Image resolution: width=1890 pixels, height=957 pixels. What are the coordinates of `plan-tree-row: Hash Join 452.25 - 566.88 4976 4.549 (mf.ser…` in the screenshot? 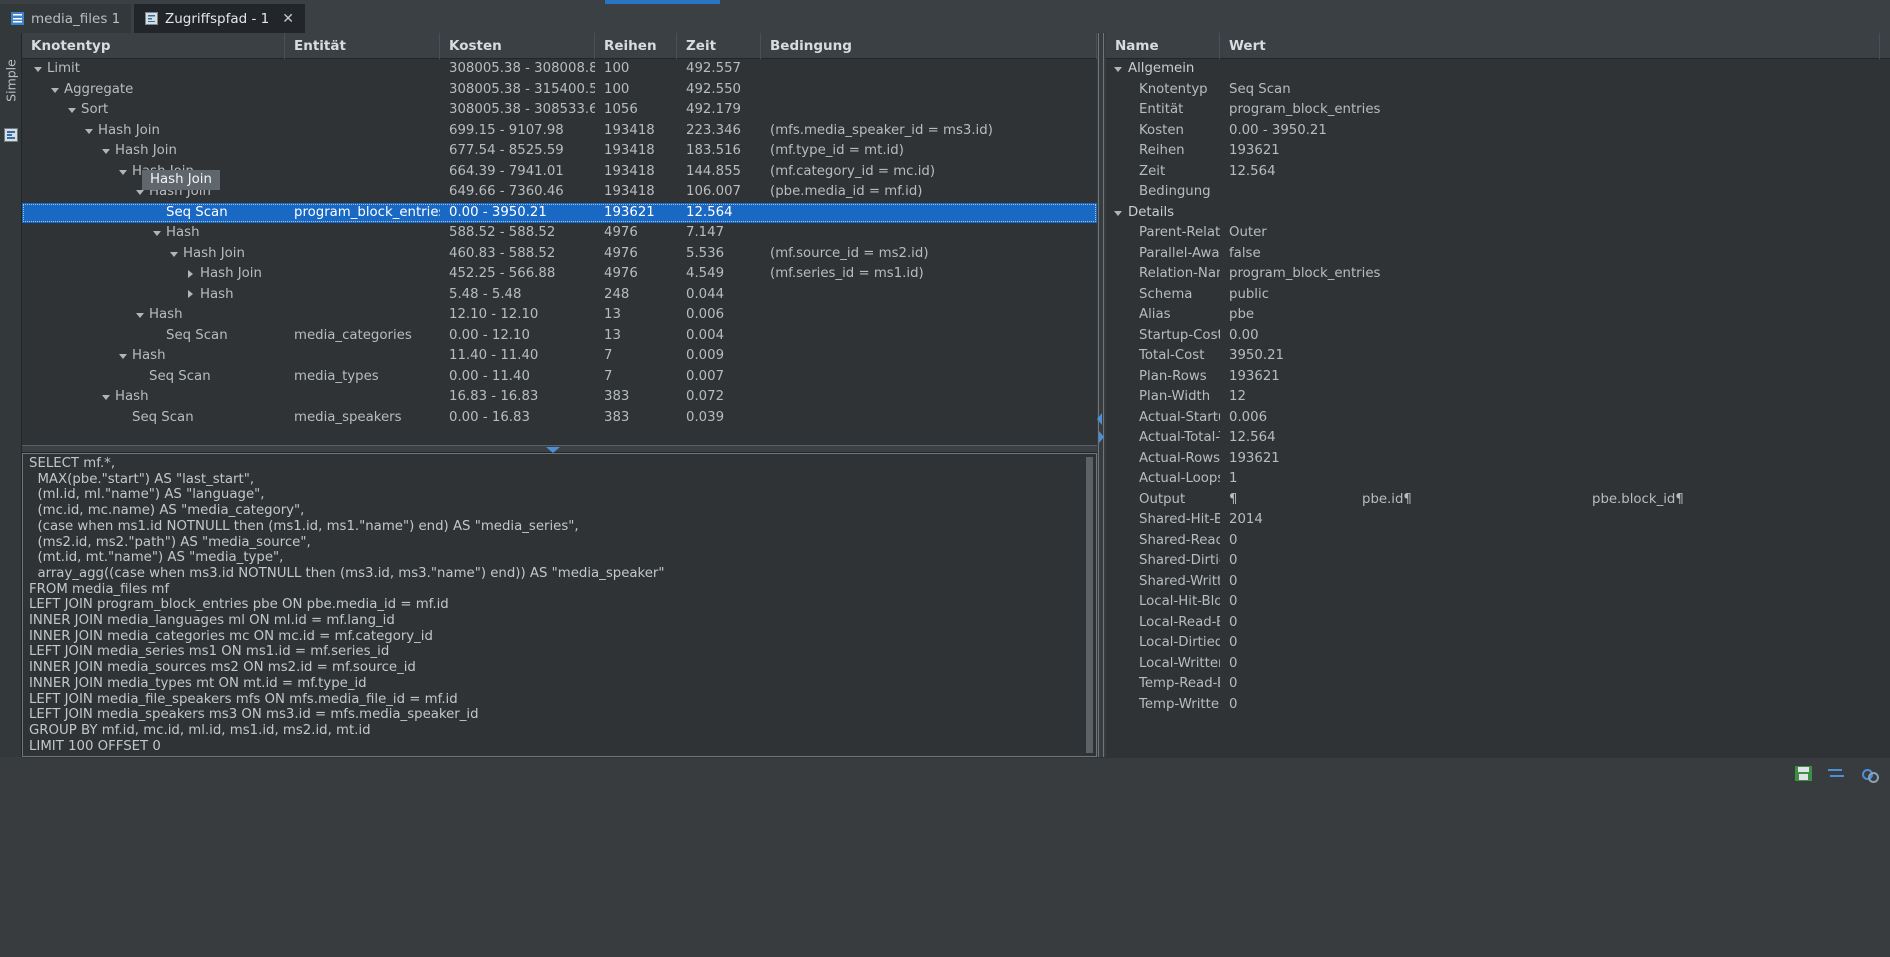 It's located at (559, 274).